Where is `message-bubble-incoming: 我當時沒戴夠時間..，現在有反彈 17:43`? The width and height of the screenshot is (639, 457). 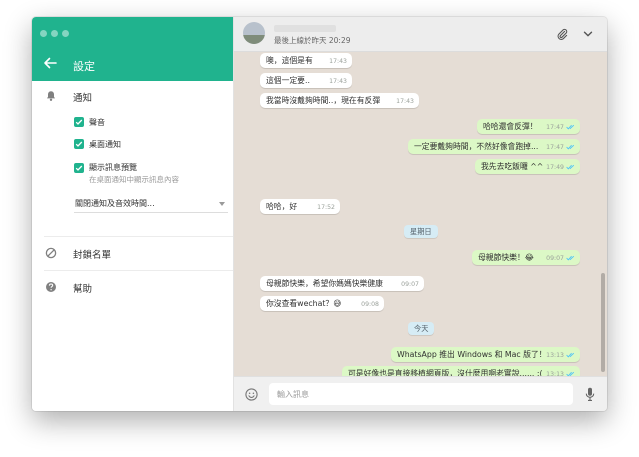 message-bubble-incoming: 我當時沒戴夠時間..，現在有反彈 17:43 is located at coordinates (339, 100).